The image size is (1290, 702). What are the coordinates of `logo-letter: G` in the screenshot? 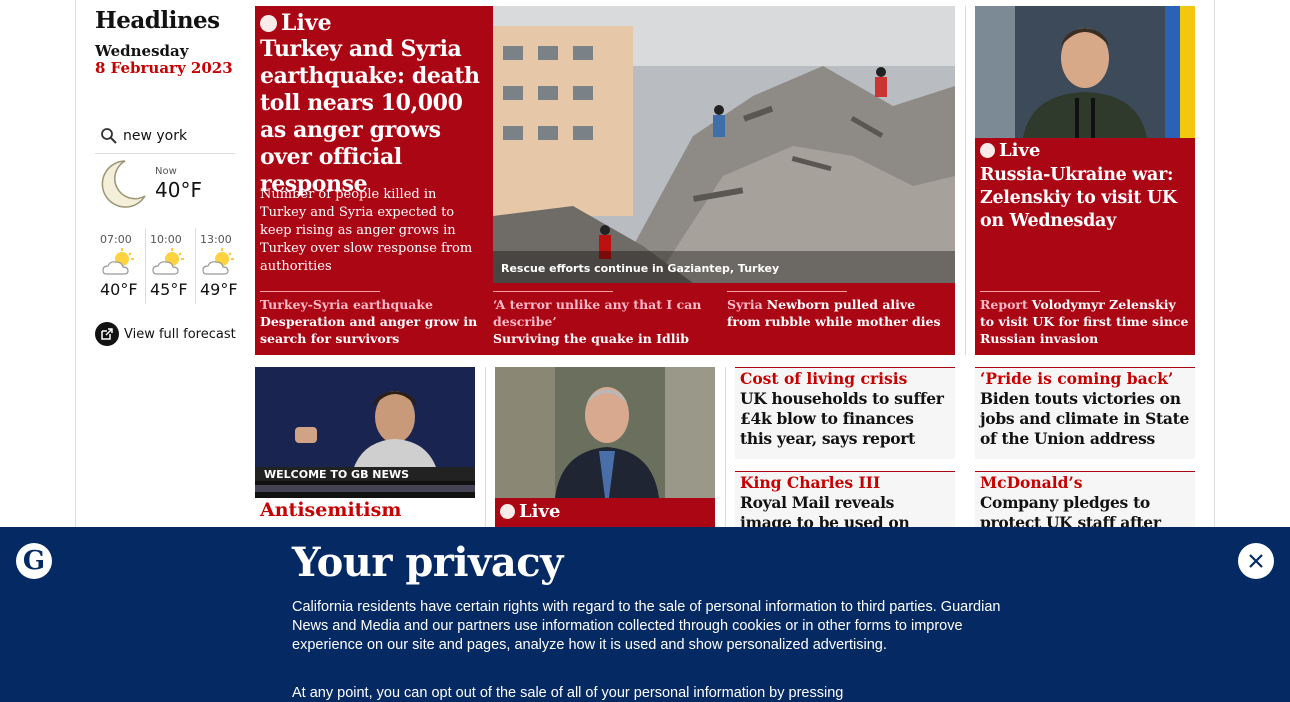 It's located at (34, 561).